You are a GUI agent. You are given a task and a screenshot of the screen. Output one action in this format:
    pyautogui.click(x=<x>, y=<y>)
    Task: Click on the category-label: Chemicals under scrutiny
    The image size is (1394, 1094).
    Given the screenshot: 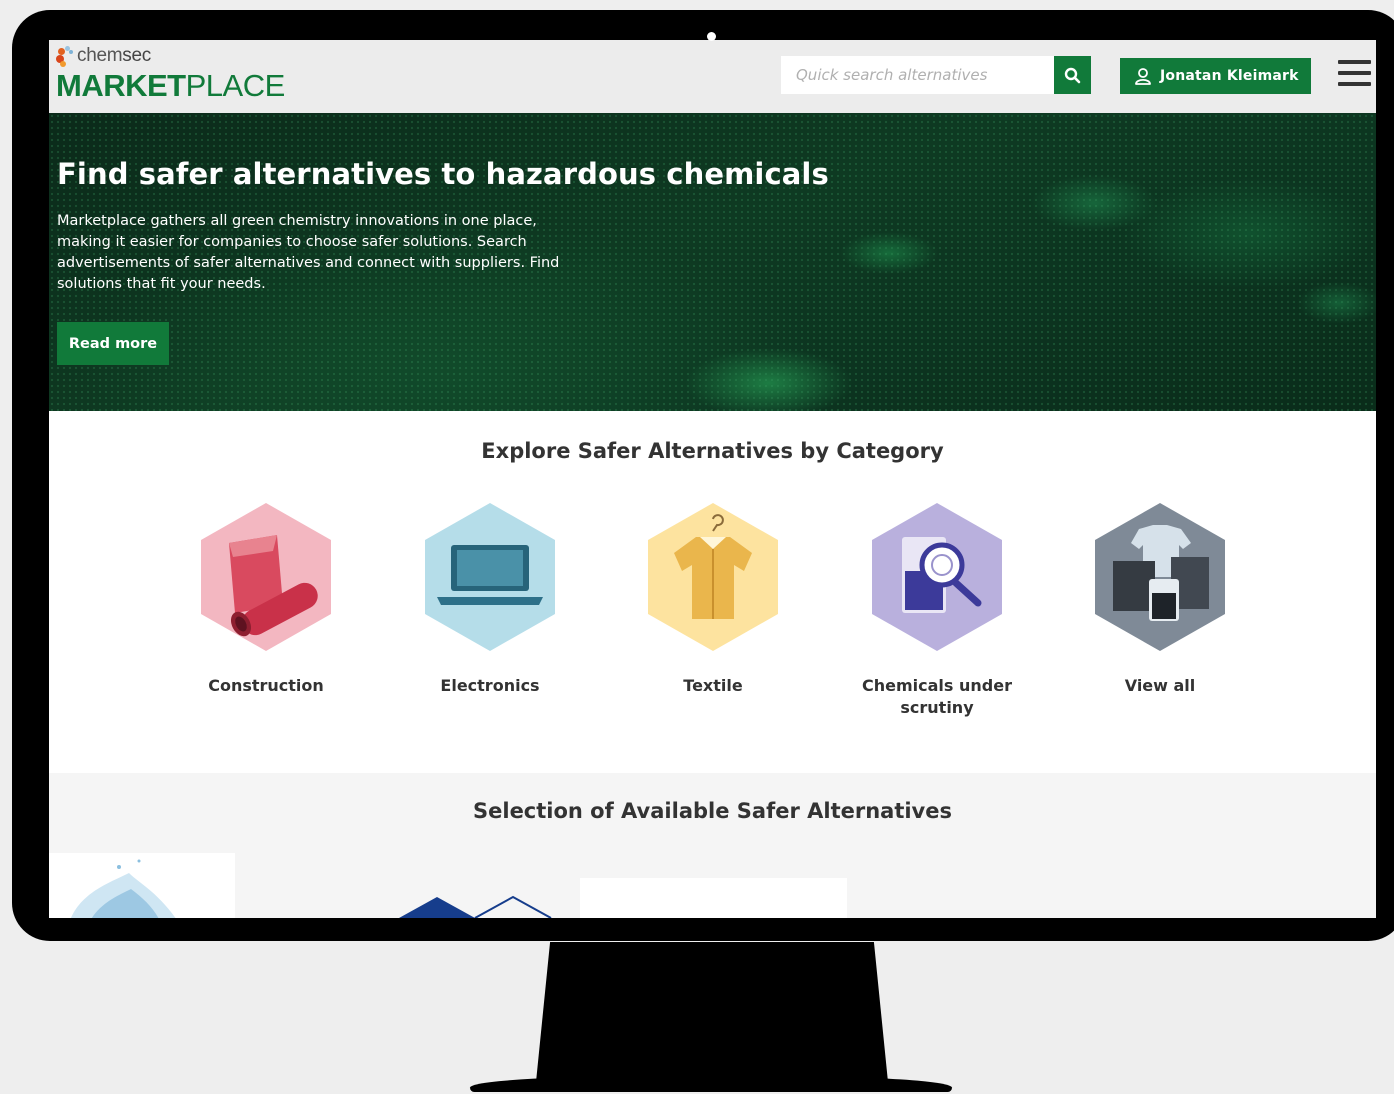 What is the action you would take?
    pyautogui.click(x=937, y=696)
    